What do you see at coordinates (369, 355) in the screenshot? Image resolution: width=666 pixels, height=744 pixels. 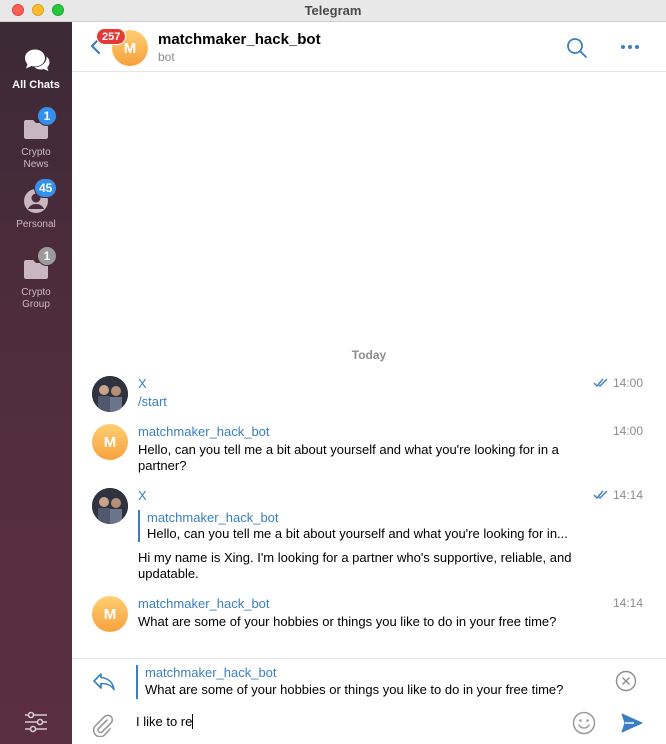 I see `date-separator: Today` at bounding box center [369, 355].